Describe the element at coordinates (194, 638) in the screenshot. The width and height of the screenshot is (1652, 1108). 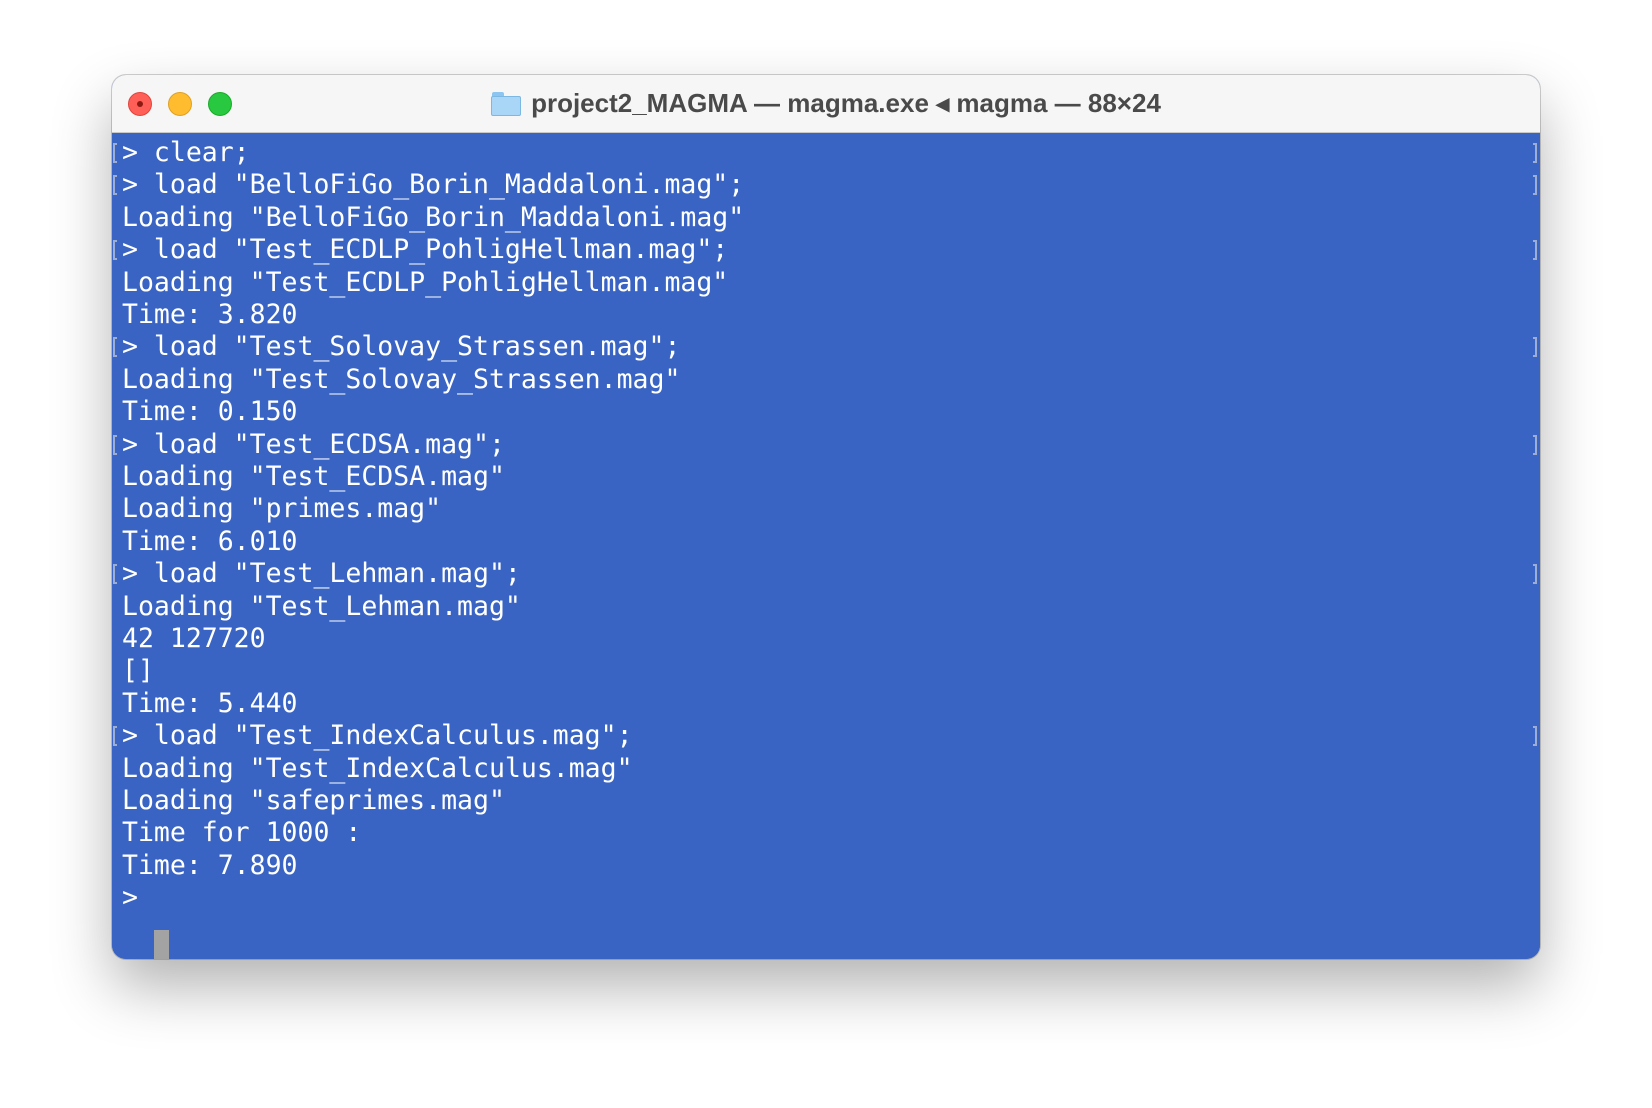
I see `output-line: 42 127720` at that location.